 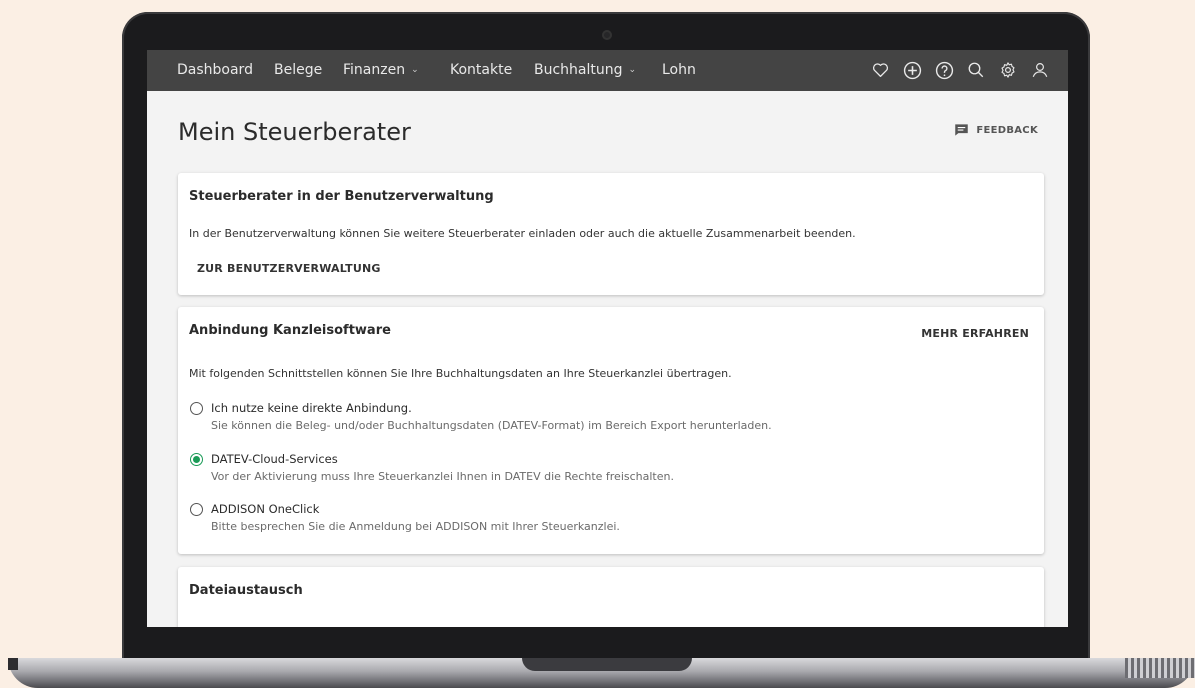 What do you see at coordinates (290, 330) in the screenshot?
I see `card-title: Anbindung Kanzleisoftware` at bounding box center [290, 330].